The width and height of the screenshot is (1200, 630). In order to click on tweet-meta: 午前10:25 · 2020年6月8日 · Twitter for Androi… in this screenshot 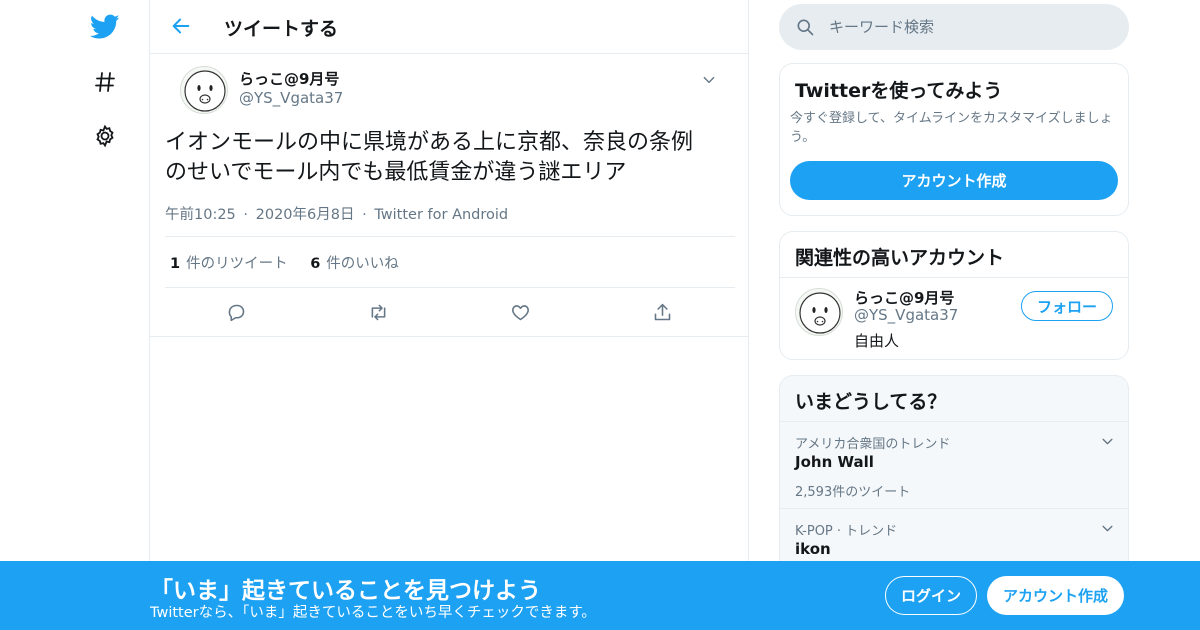, I will do `click(336, 213)`.